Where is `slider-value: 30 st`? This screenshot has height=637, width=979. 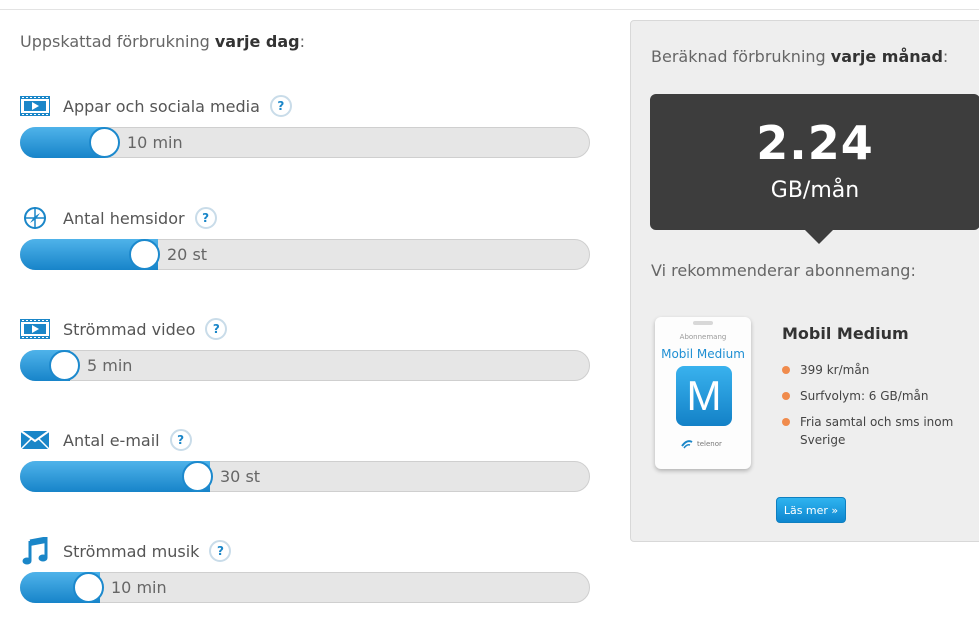 slider-value: 30 st is located at coordinates (240, 476).